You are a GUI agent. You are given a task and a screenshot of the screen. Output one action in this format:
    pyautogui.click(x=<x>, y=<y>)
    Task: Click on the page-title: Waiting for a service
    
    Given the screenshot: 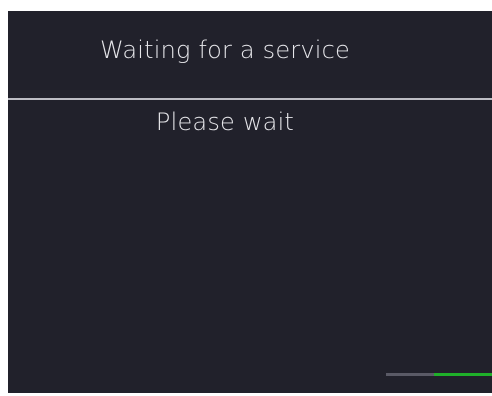 What is the action you would take?
    pyautogui.click(x=225, y=50)
    